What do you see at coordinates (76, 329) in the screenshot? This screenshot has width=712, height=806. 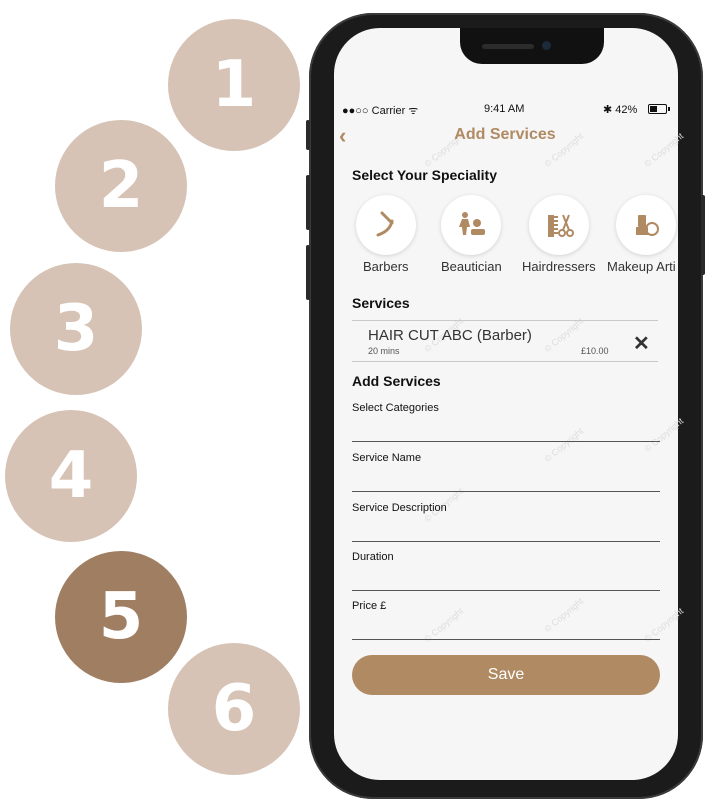 I see `step-3: 3` at bounding box center [76, 329].